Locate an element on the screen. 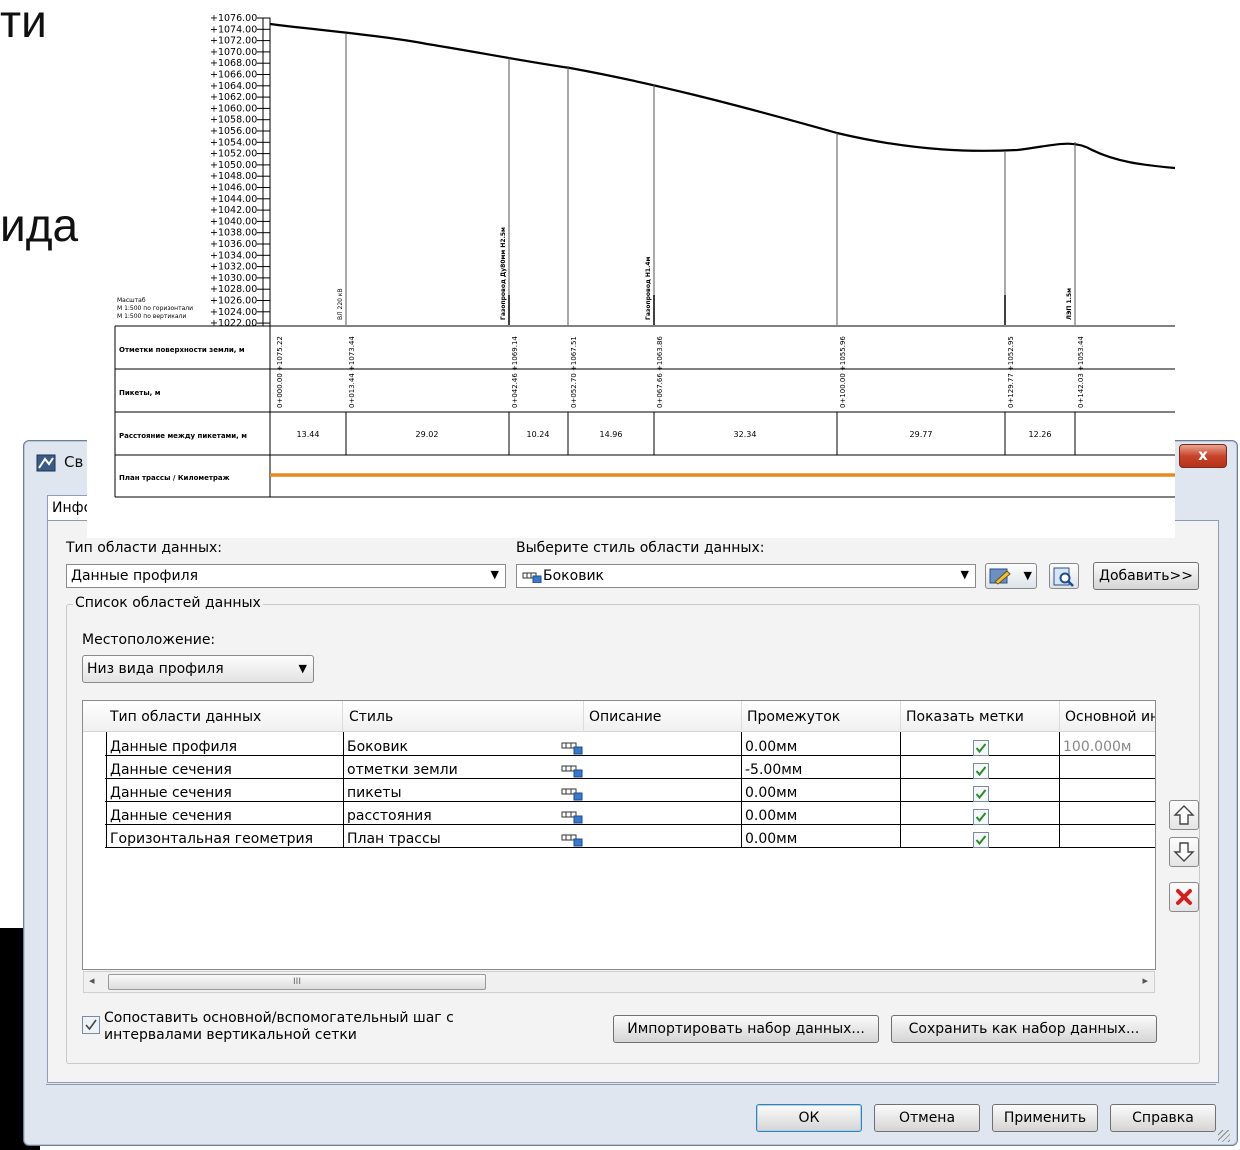 This screenshot has height=1150, width=1240. preview-style-button is located at coordinates (1064, 576).